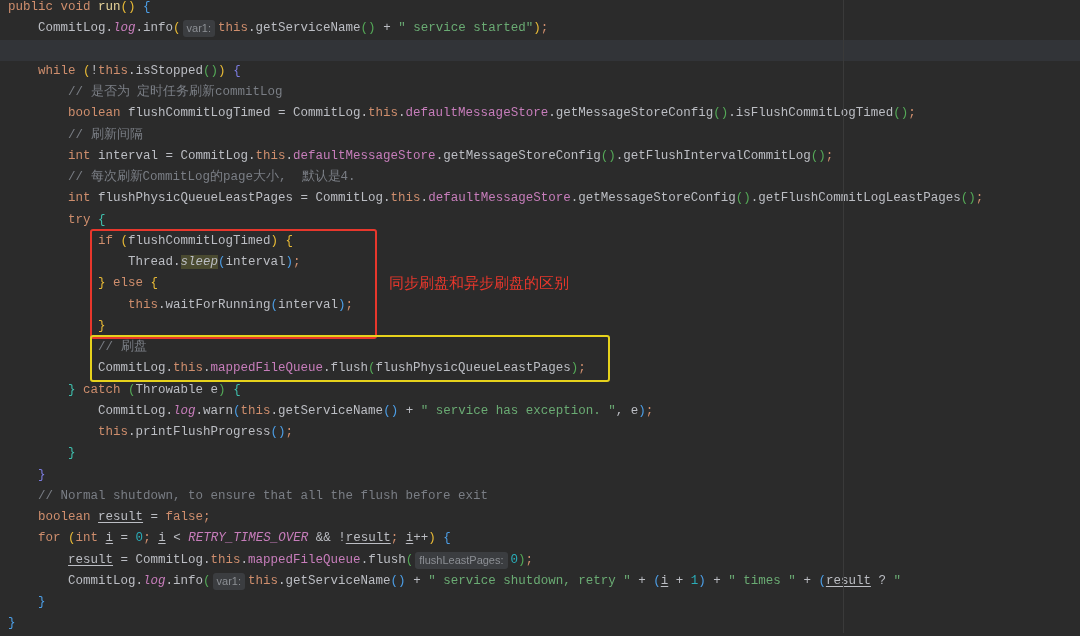 Image resolution: width=1080 pixels, height=636 pixels. Describe the element at coordinates (525, 199) in the screenshot. I see `code-text: int flushPhysicQueueLeastPages = CommitLog.this.defaultMessageStore.getMessageStoreConfig().getFlushCommitLogLeastPages();` at that location.